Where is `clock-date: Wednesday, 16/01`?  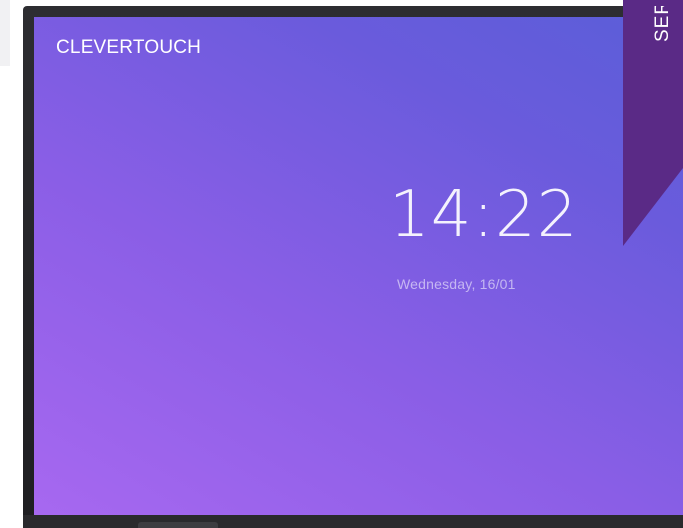
clock-date: Wednesday, 16/01 is located at coordinates (456, 284).